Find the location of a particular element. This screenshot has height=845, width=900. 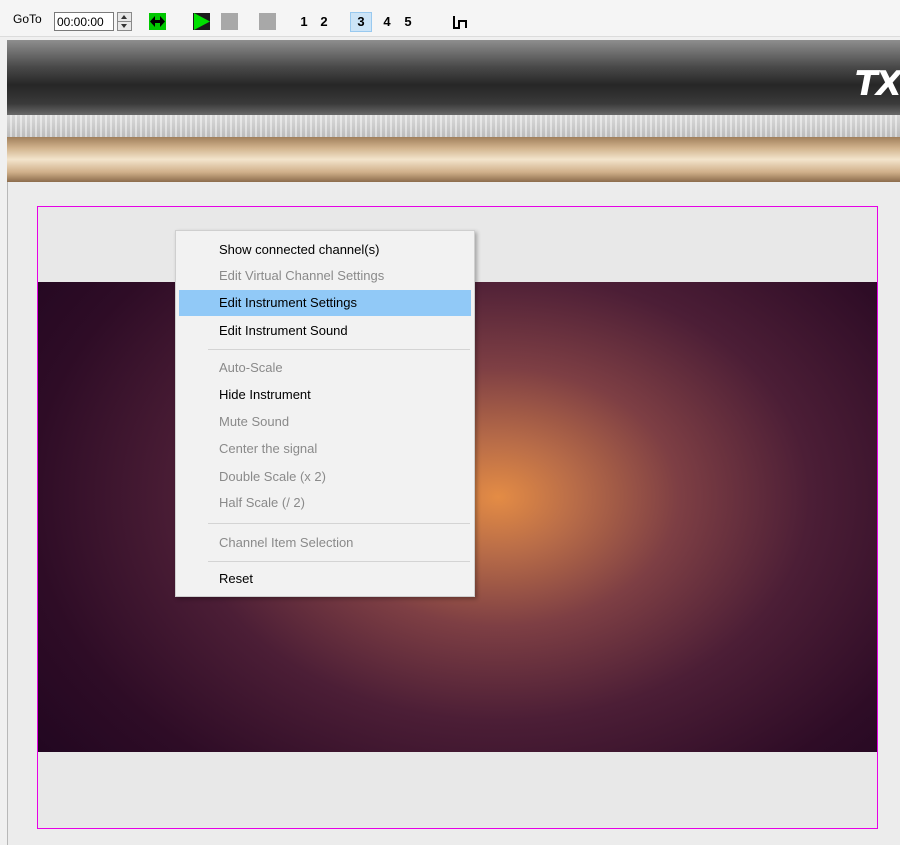

menu-item-hide-instrument: Hide Instrument is located at coordinates (325, 395).